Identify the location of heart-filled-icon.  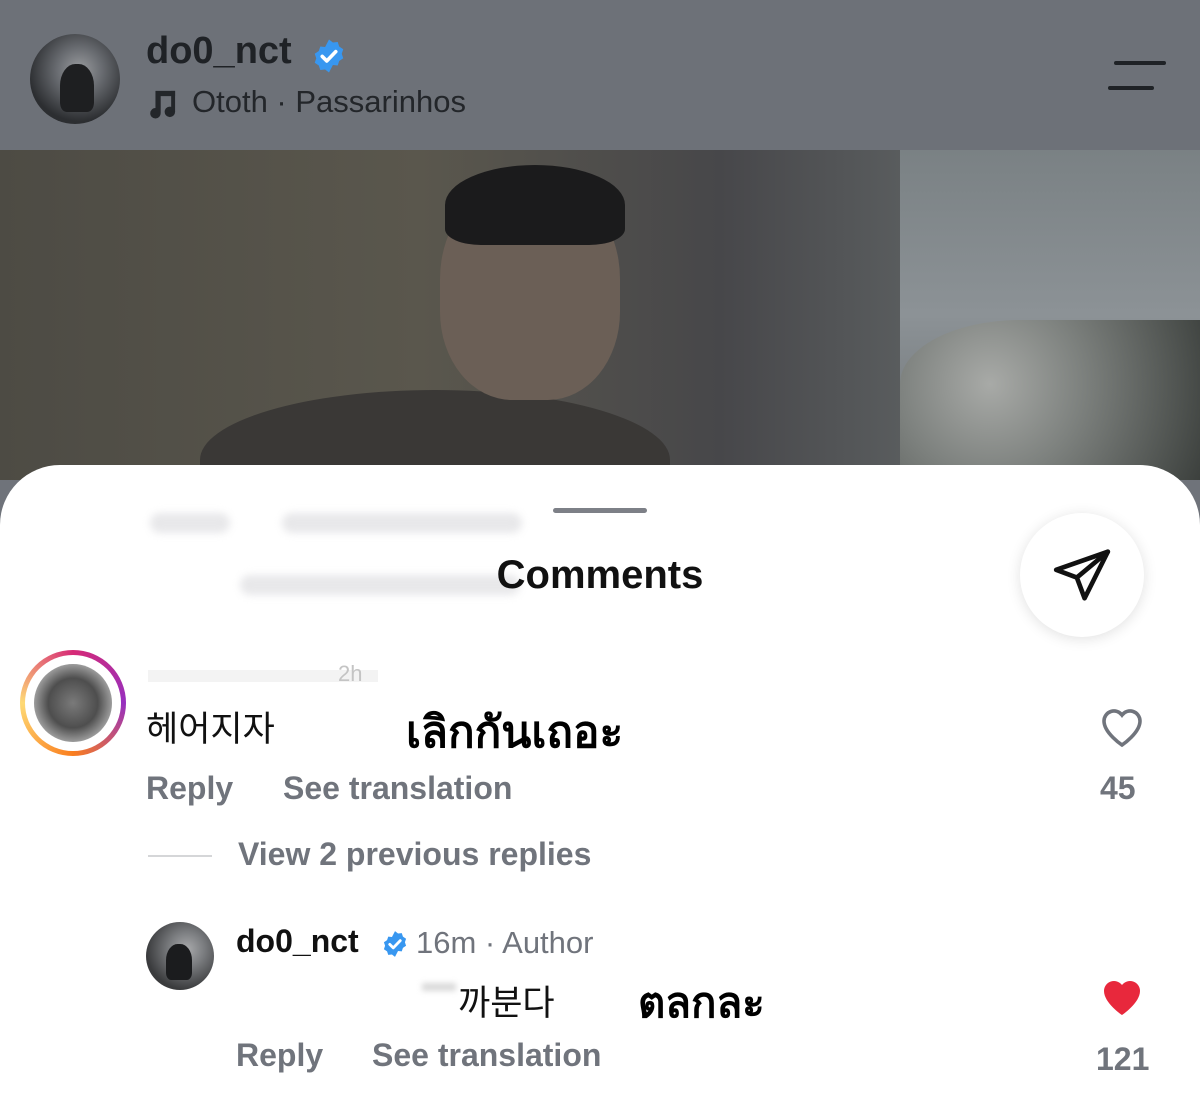
(1122, 996).